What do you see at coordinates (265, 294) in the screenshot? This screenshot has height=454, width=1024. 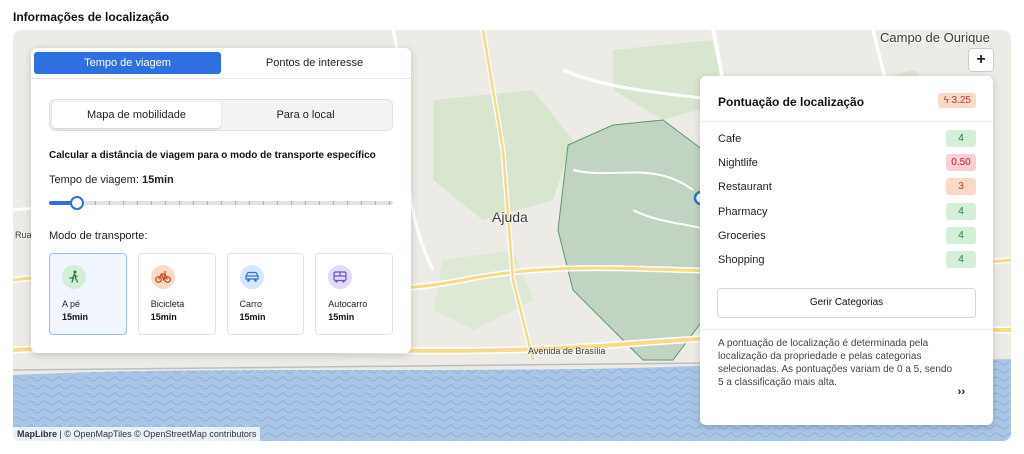 I see `mode-car: Carro 15min` at bounding box center [265, 294].